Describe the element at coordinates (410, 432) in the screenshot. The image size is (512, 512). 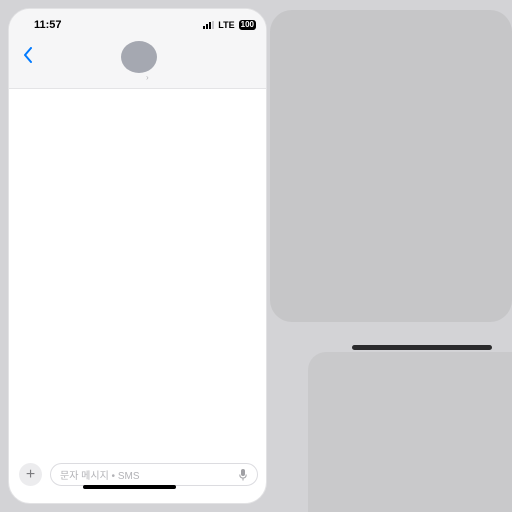
I see `background-app-card-lower` at that location.